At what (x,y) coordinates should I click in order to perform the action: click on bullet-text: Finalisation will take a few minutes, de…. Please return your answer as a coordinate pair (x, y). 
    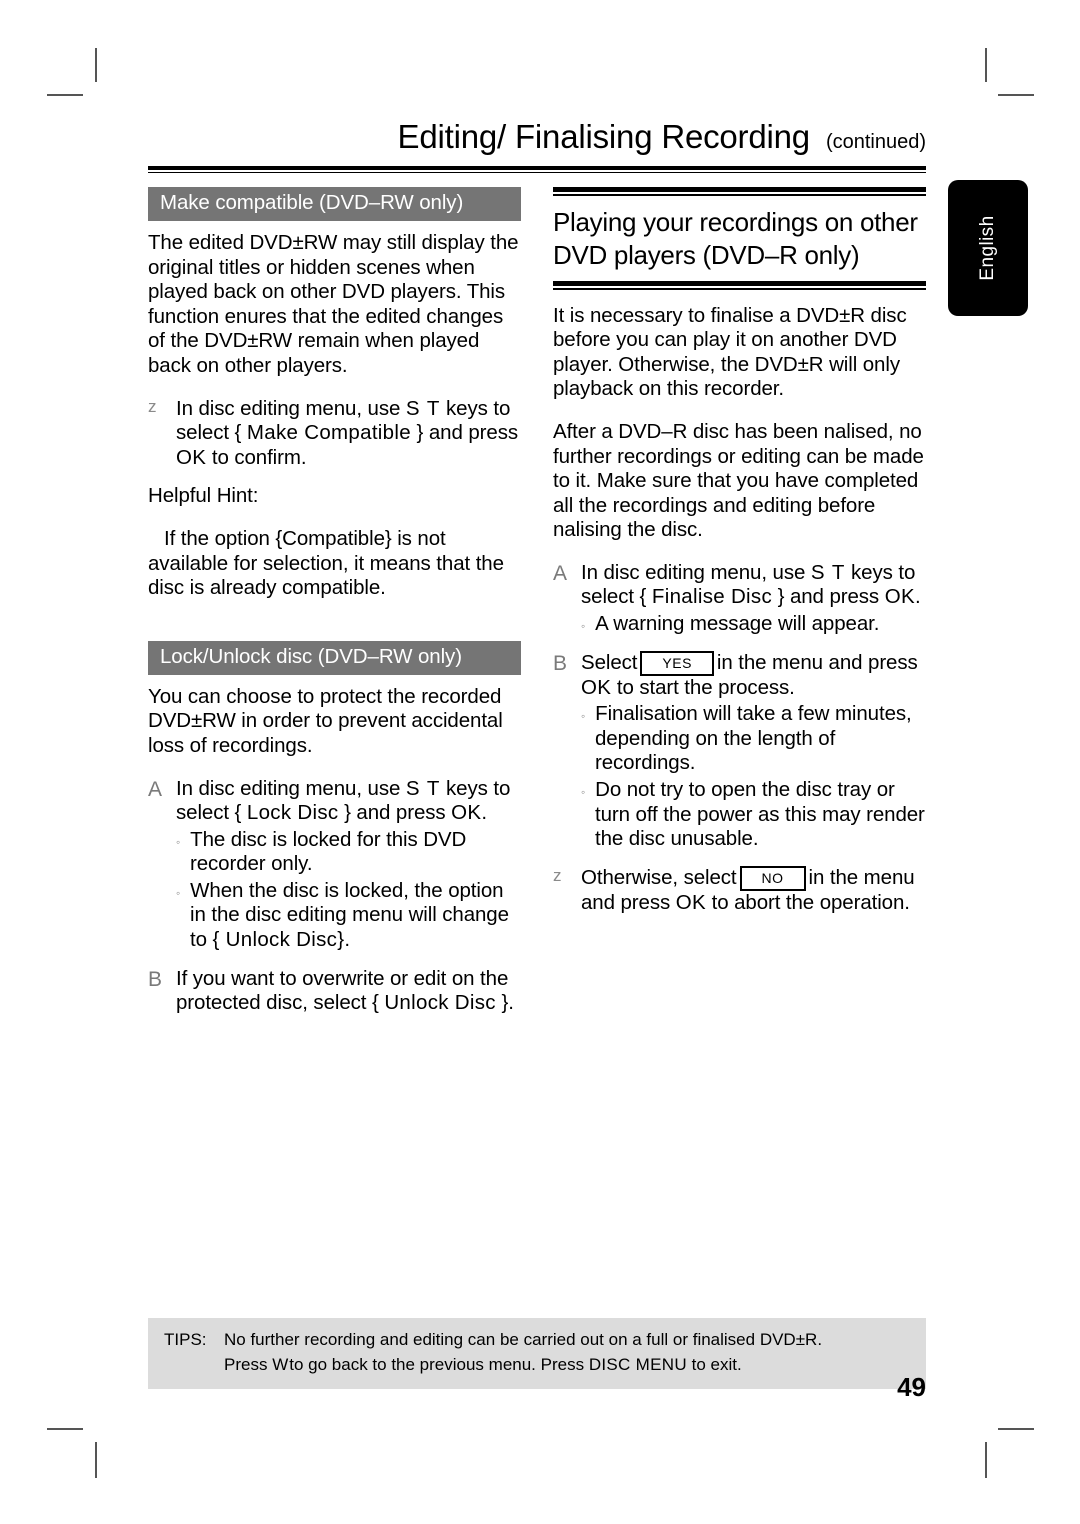
    Looking at the image, I should click on (753, 738).